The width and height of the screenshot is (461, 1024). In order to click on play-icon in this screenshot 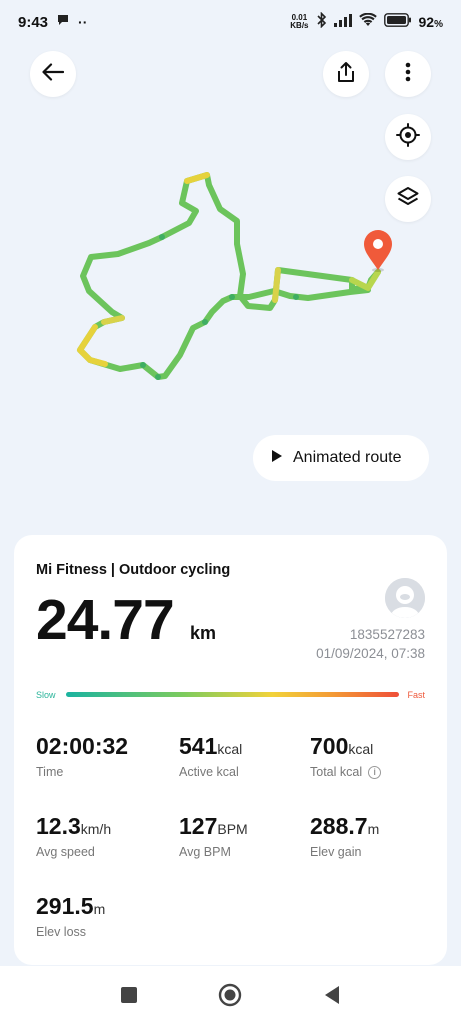, I will do `click(277, 458)`.